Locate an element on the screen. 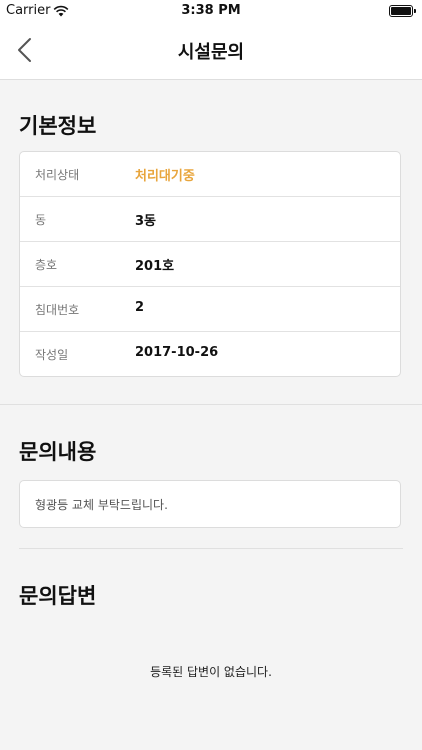 The height and width of the screenshot is (750, 422). bed-number-value: 2 is located at coordinates (140, 307).